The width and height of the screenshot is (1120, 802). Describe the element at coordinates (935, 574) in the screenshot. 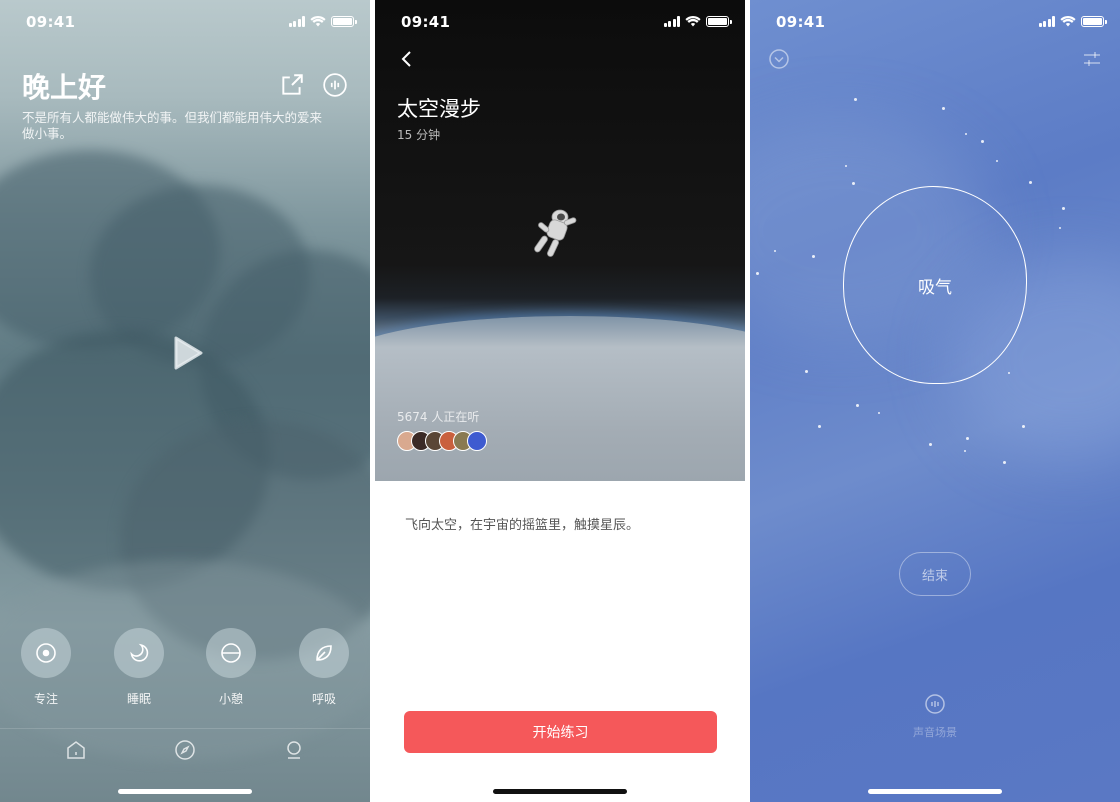

I see `end-button: 结束` at that location.